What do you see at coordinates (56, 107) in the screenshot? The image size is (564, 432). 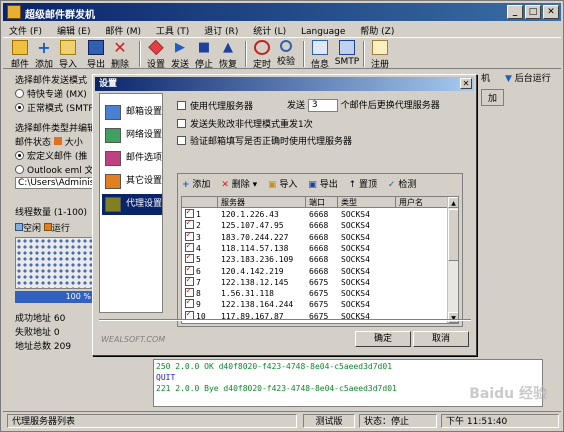 I see `mode-smtp-radio: 正常模式 (SMTP)` at bounding box center [56, 107].